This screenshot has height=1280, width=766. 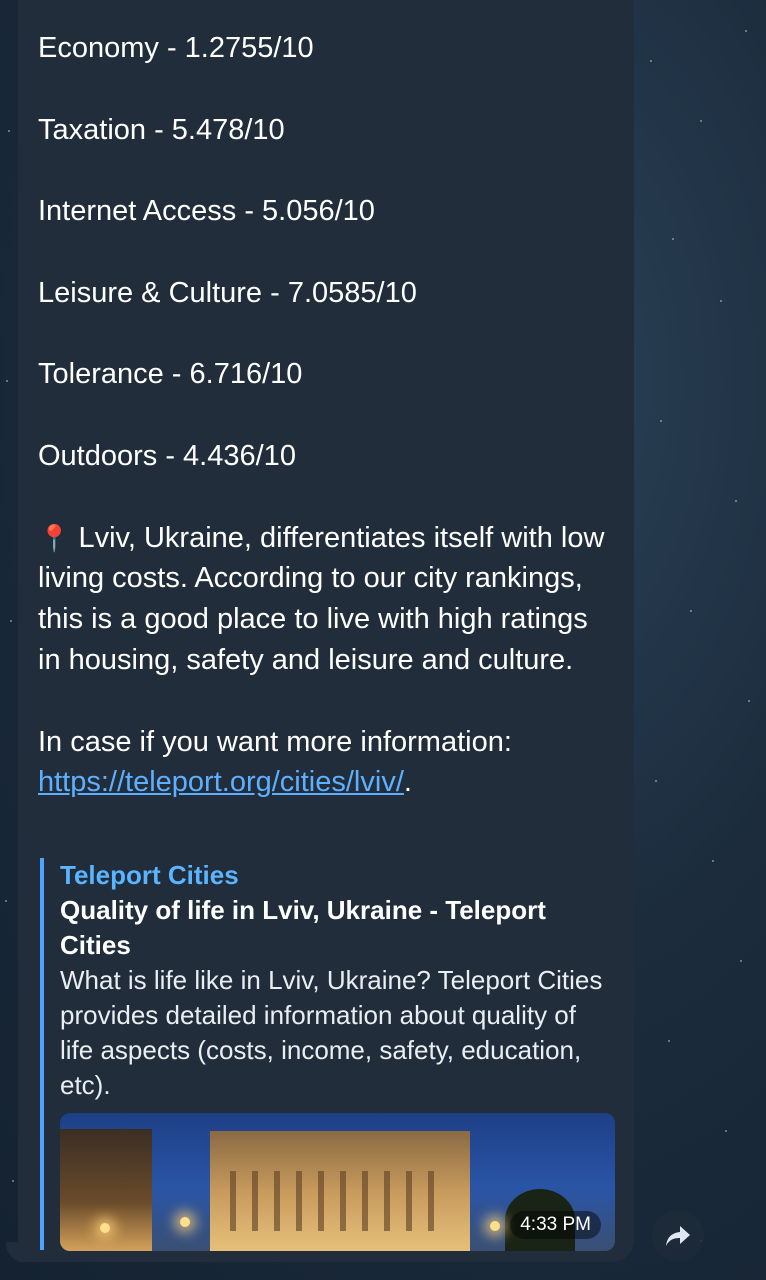 What do you see at coordinates (407, 782) in the screenshot?
I see `link-trailing: .` at bounding box center [407, 782].